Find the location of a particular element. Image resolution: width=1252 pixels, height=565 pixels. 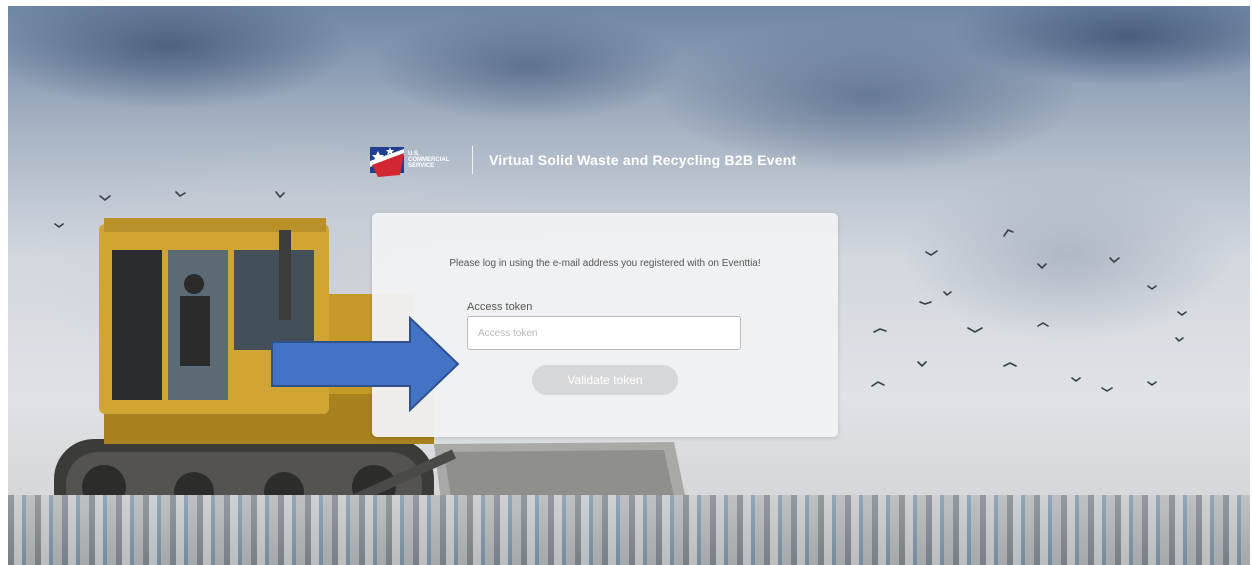

logo-text: U.S. COMMERCIAL SERVICE is located at coordinates (429, 160).